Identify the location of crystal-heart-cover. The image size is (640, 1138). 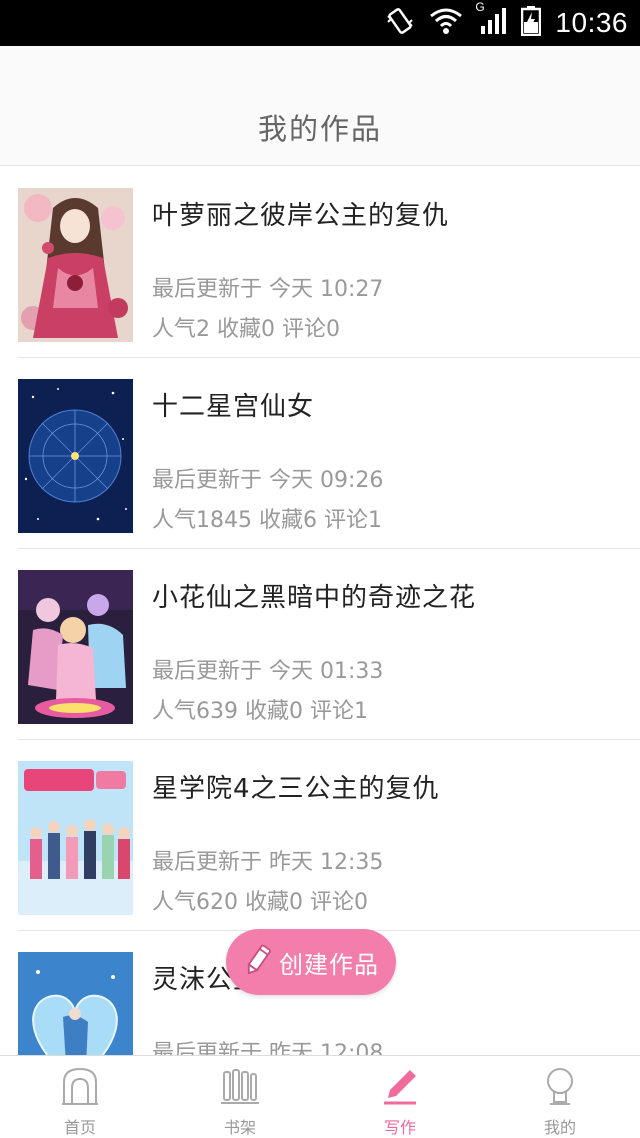
(75, 1003).